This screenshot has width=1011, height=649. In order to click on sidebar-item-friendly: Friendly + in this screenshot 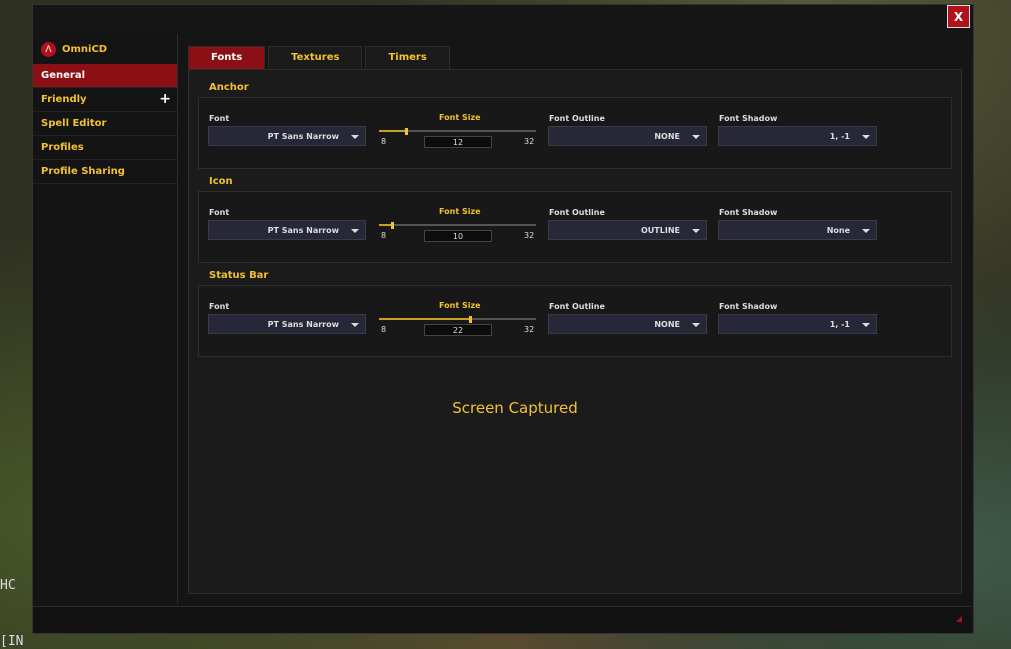, I will do `click(105, 100)`.